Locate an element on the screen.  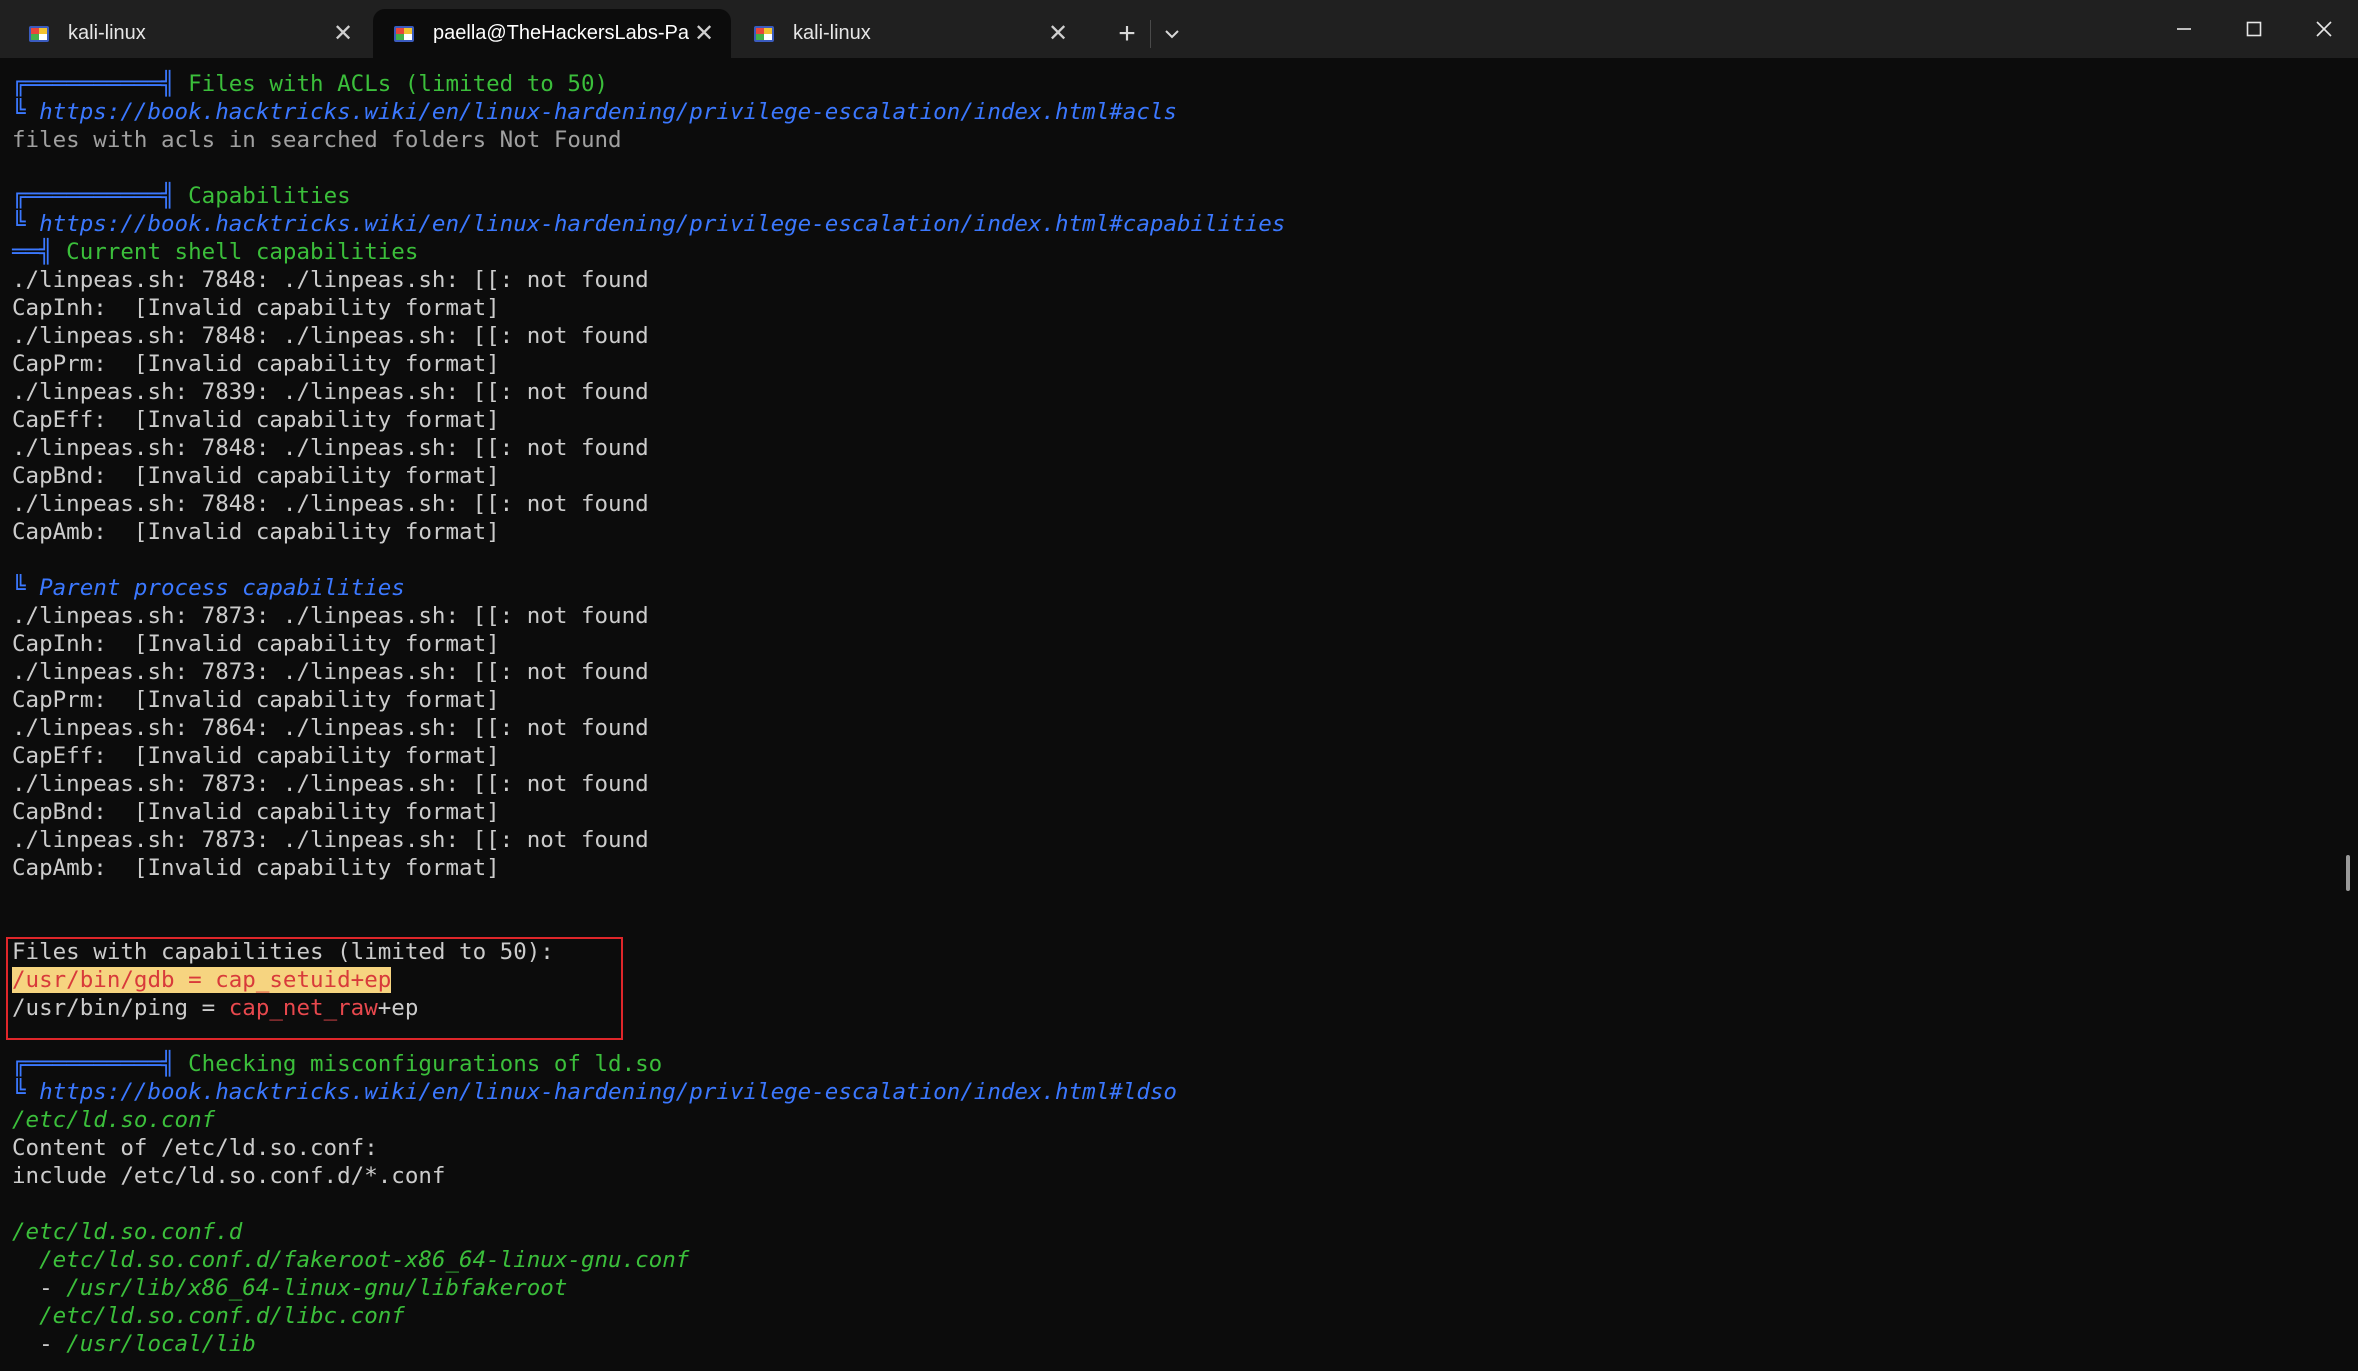
tab-label: paella@TheHackersLabs-Paella is located at coordinates (561, 33).